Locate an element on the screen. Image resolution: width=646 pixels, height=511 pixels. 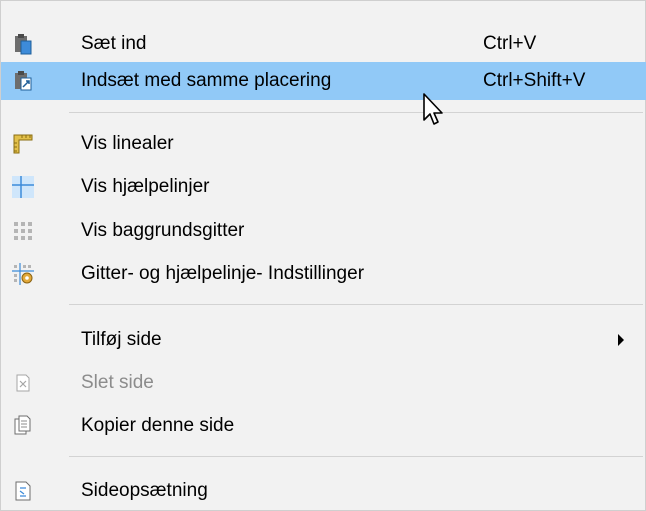
show-guides-label: Vis hjælpelinjer is located at coordinates (145, 186).